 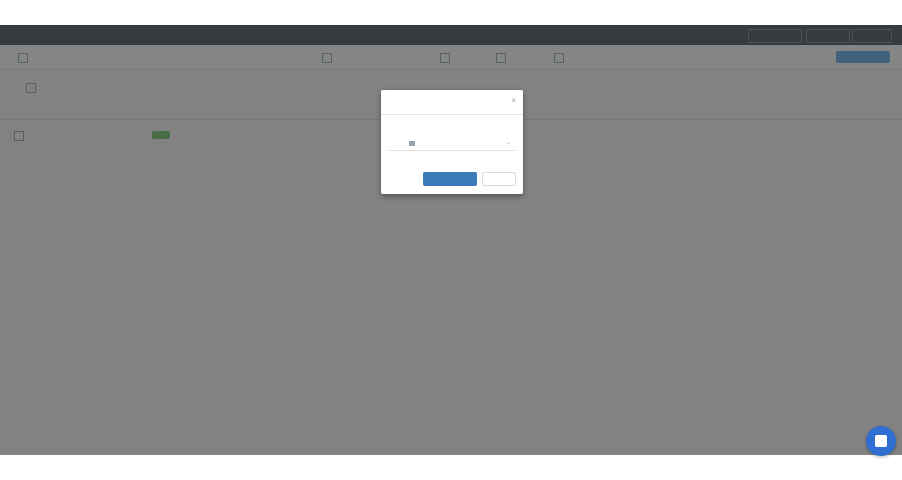 I want to click on select-item-icon, so click(x=412, y=143).